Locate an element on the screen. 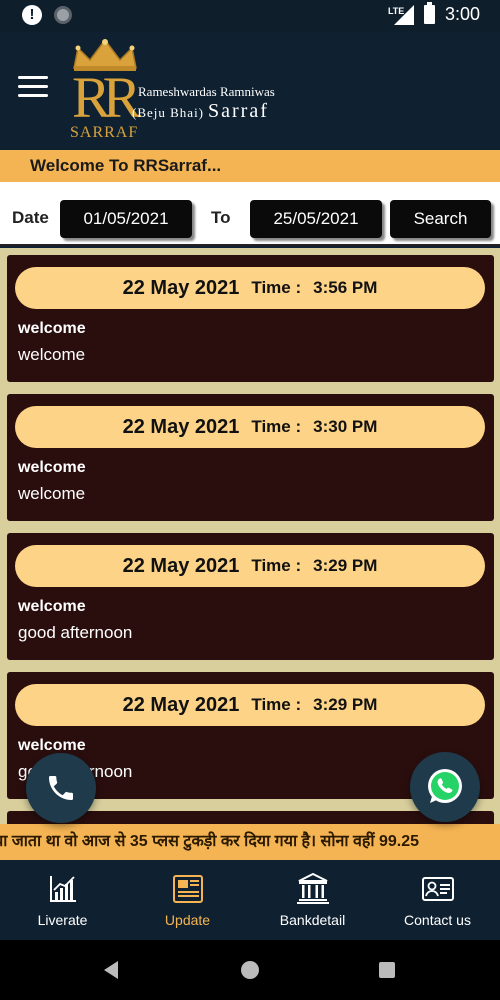  nav-contact-us: Contact us is located at coordinates (437, 900).